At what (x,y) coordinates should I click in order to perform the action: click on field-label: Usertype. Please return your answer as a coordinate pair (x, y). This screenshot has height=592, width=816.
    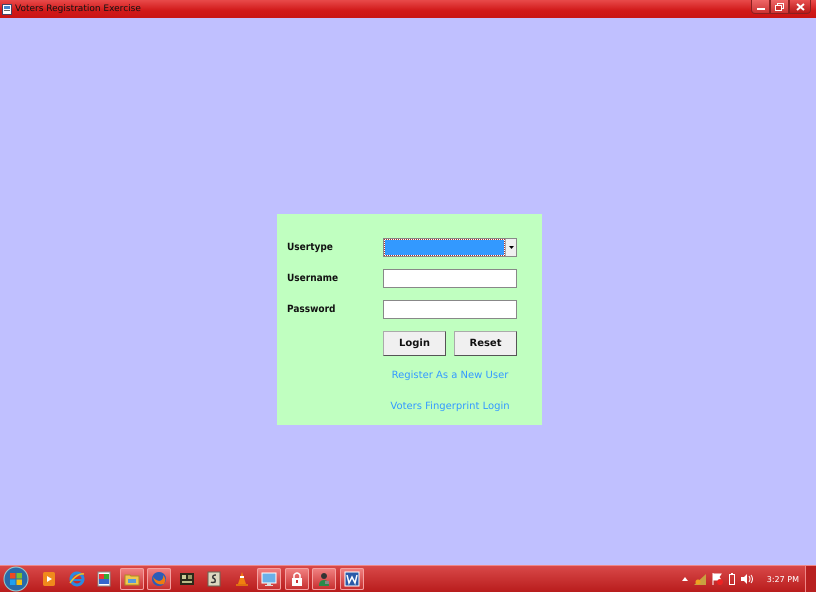
    Looking at the image, I should click on (310, 247).